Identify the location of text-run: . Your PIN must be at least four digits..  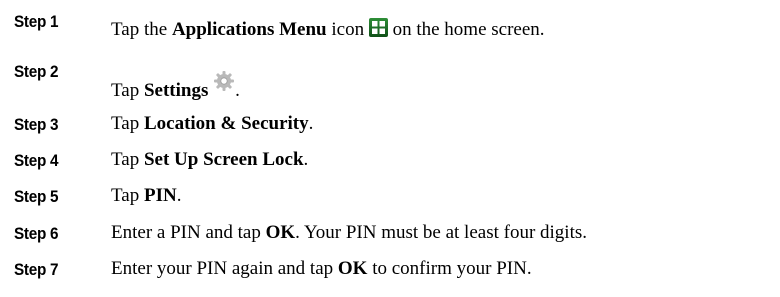
(441, 232).